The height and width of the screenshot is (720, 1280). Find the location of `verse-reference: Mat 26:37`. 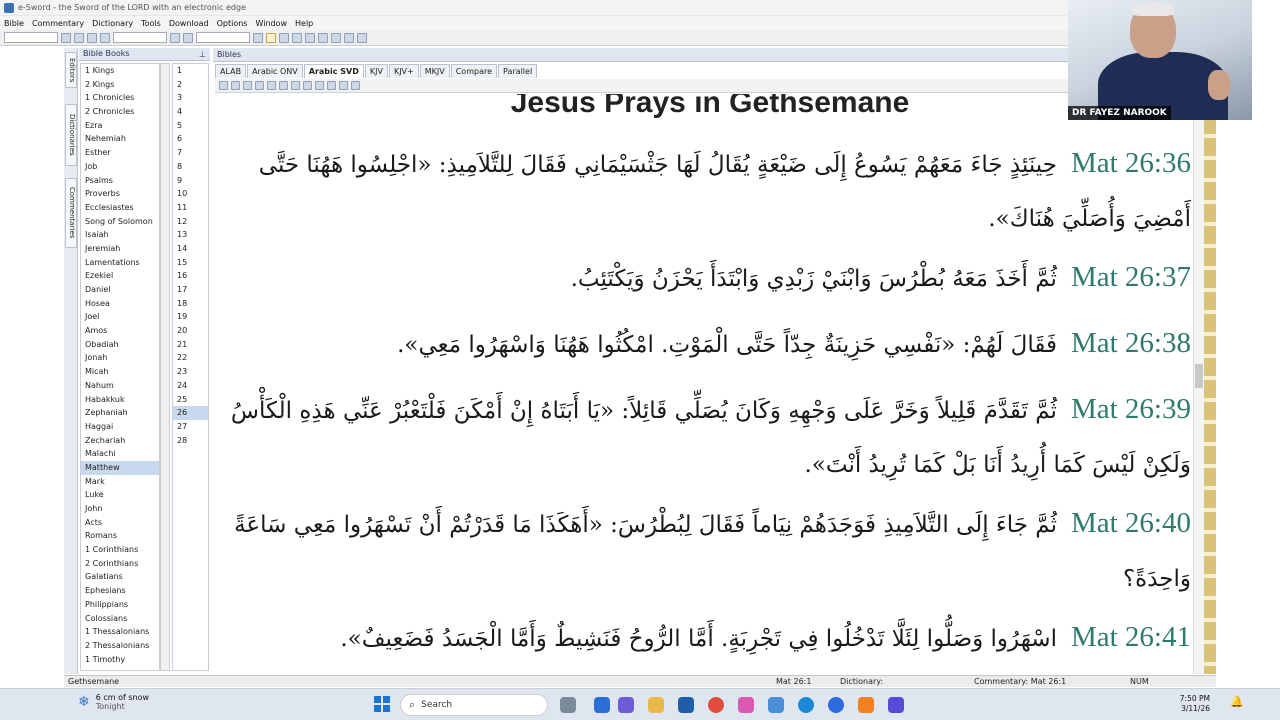

verse-reference: Mat 26:37 is located at coordinates (1131, 277).